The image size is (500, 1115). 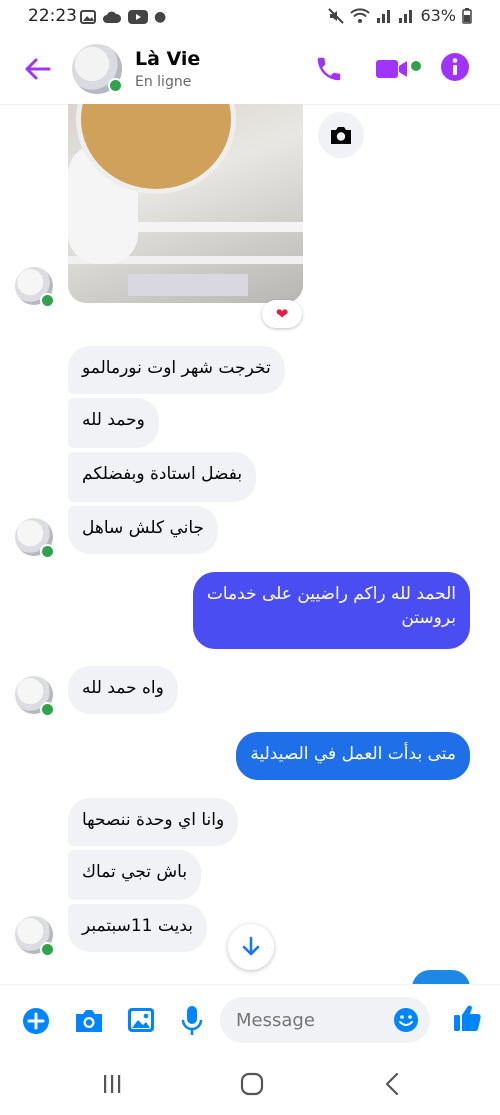 What do you see at coordinates (441, 977) in the screenshot?
I see `partial-message` at bounding box center [441, 977].